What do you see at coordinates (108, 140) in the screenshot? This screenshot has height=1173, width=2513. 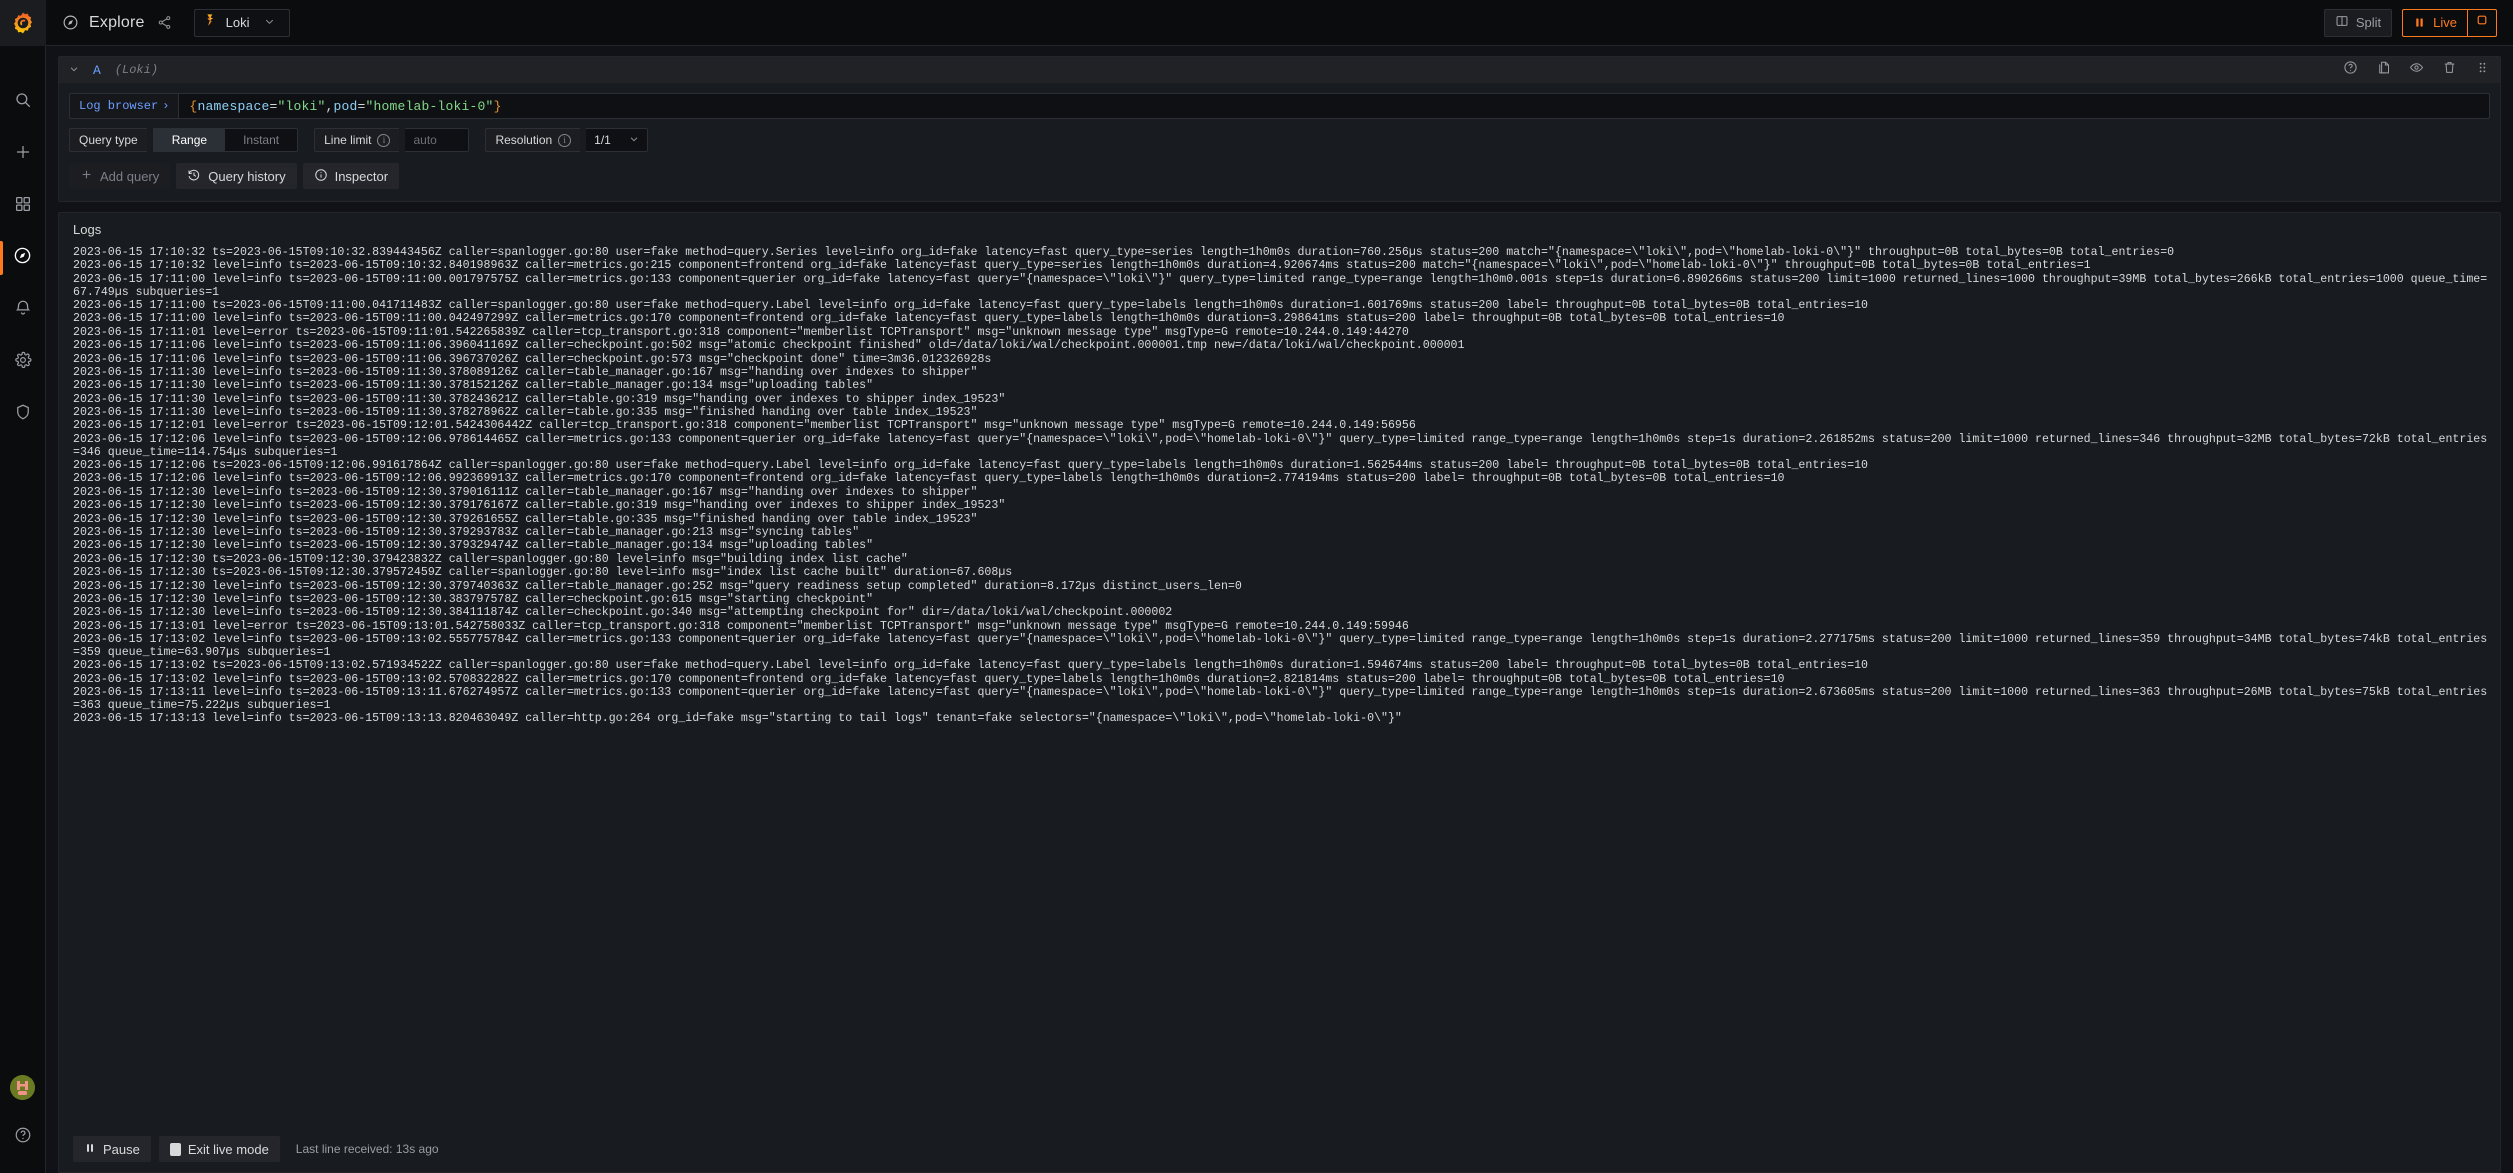 I see `query-type-label-text: Query type` at bounding box center [108, 140].